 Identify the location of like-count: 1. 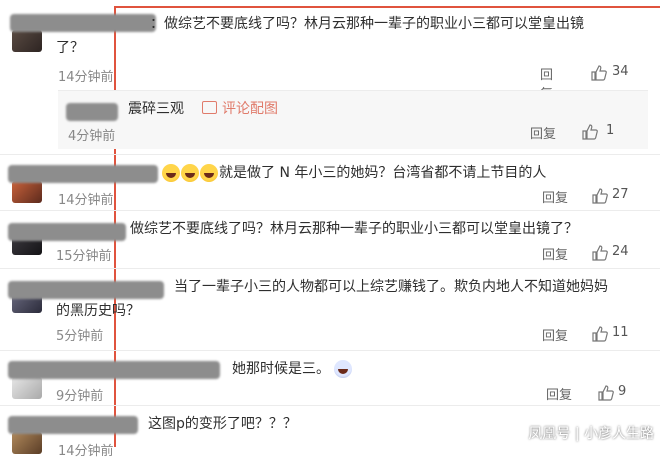
(610, 130).